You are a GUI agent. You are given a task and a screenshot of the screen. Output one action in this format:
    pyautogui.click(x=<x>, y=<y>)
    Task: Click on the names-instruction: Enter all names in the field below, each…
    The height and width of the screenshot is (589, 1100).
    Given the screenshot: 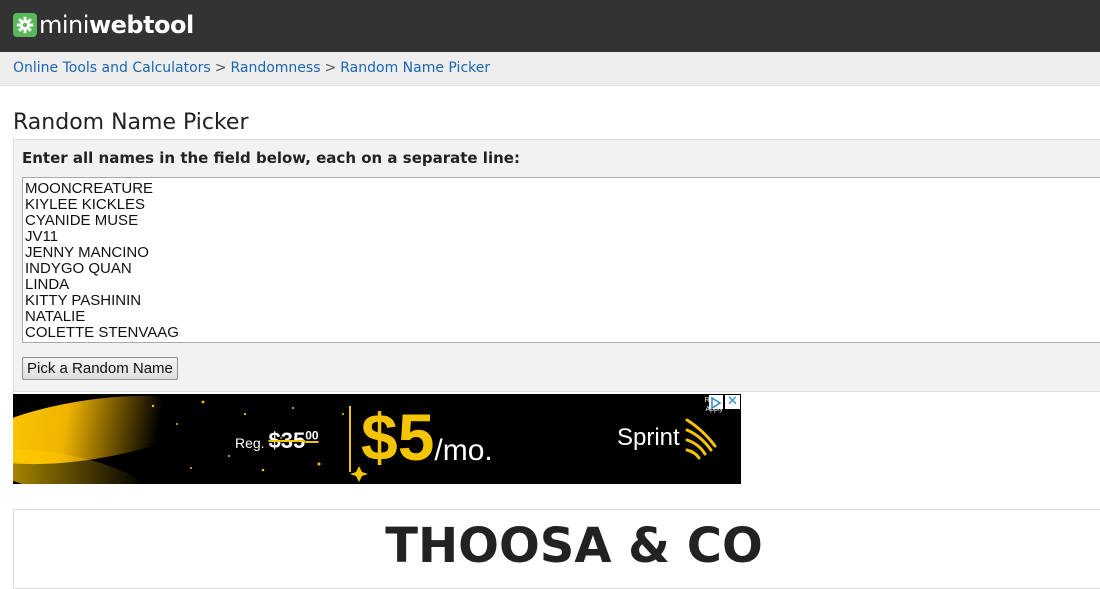 What is the action you would take?
    pyautogui.click(x=271, y=158)
    